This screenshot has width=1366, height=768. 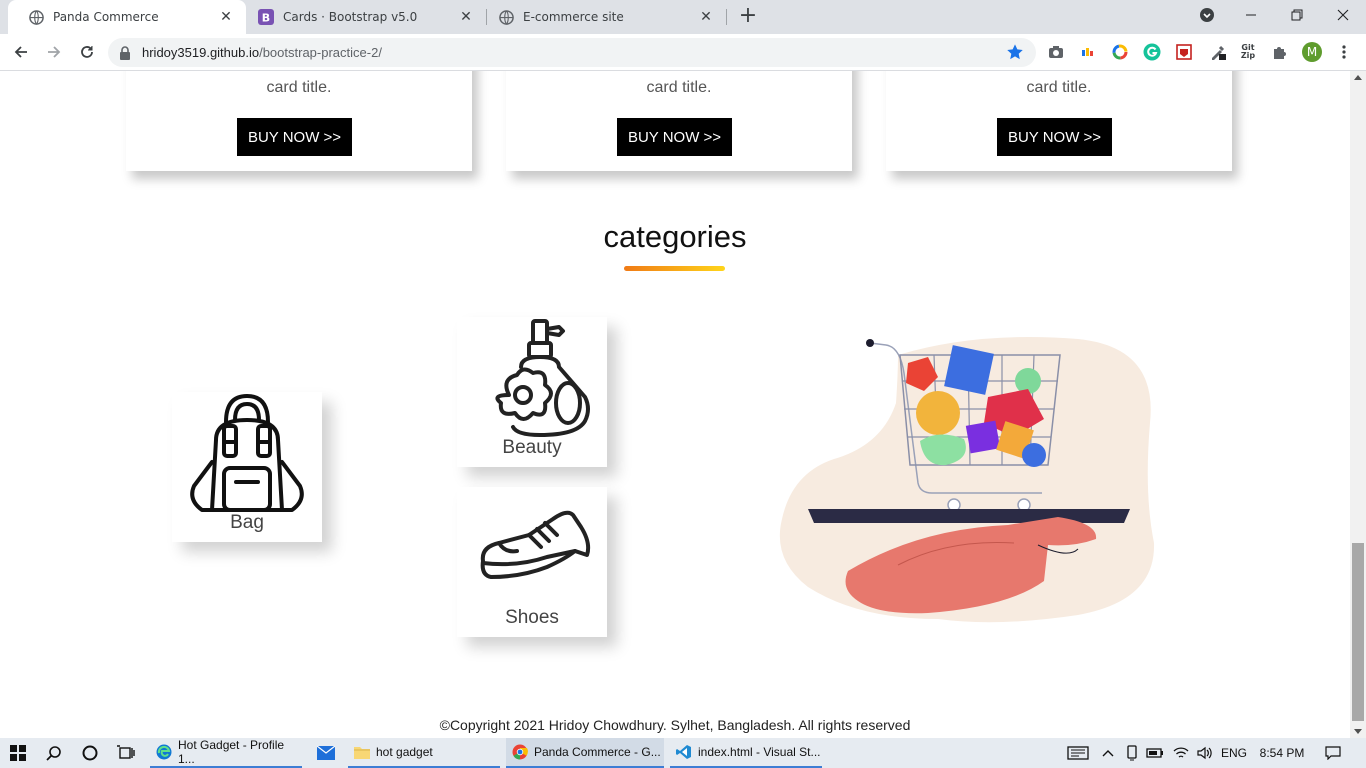 What do you see at coordinates (164, 752) in the screenshot?
I see `edge-icon` at bounding box center [164, 752].